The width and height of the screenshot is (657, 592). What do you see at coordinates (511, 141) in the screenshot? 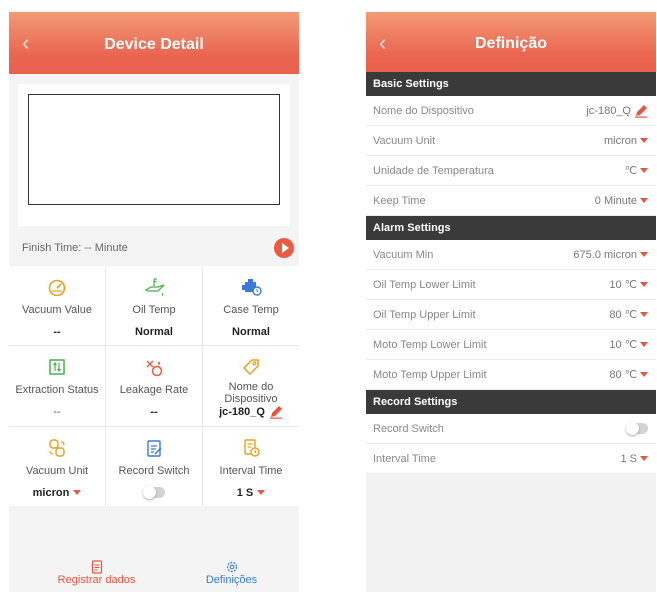
I see `setting-vacuum-unit: Vacuum Unit micron` at bounding box center [511, 141].